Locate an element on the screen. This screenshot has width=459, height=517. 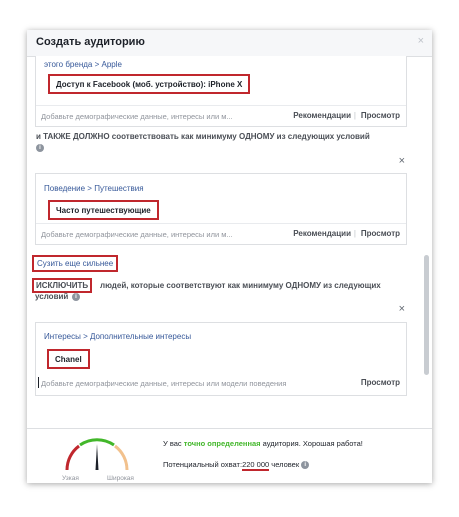
include-recommendations-button: Рекомендации is located at coordinates (322, 115).